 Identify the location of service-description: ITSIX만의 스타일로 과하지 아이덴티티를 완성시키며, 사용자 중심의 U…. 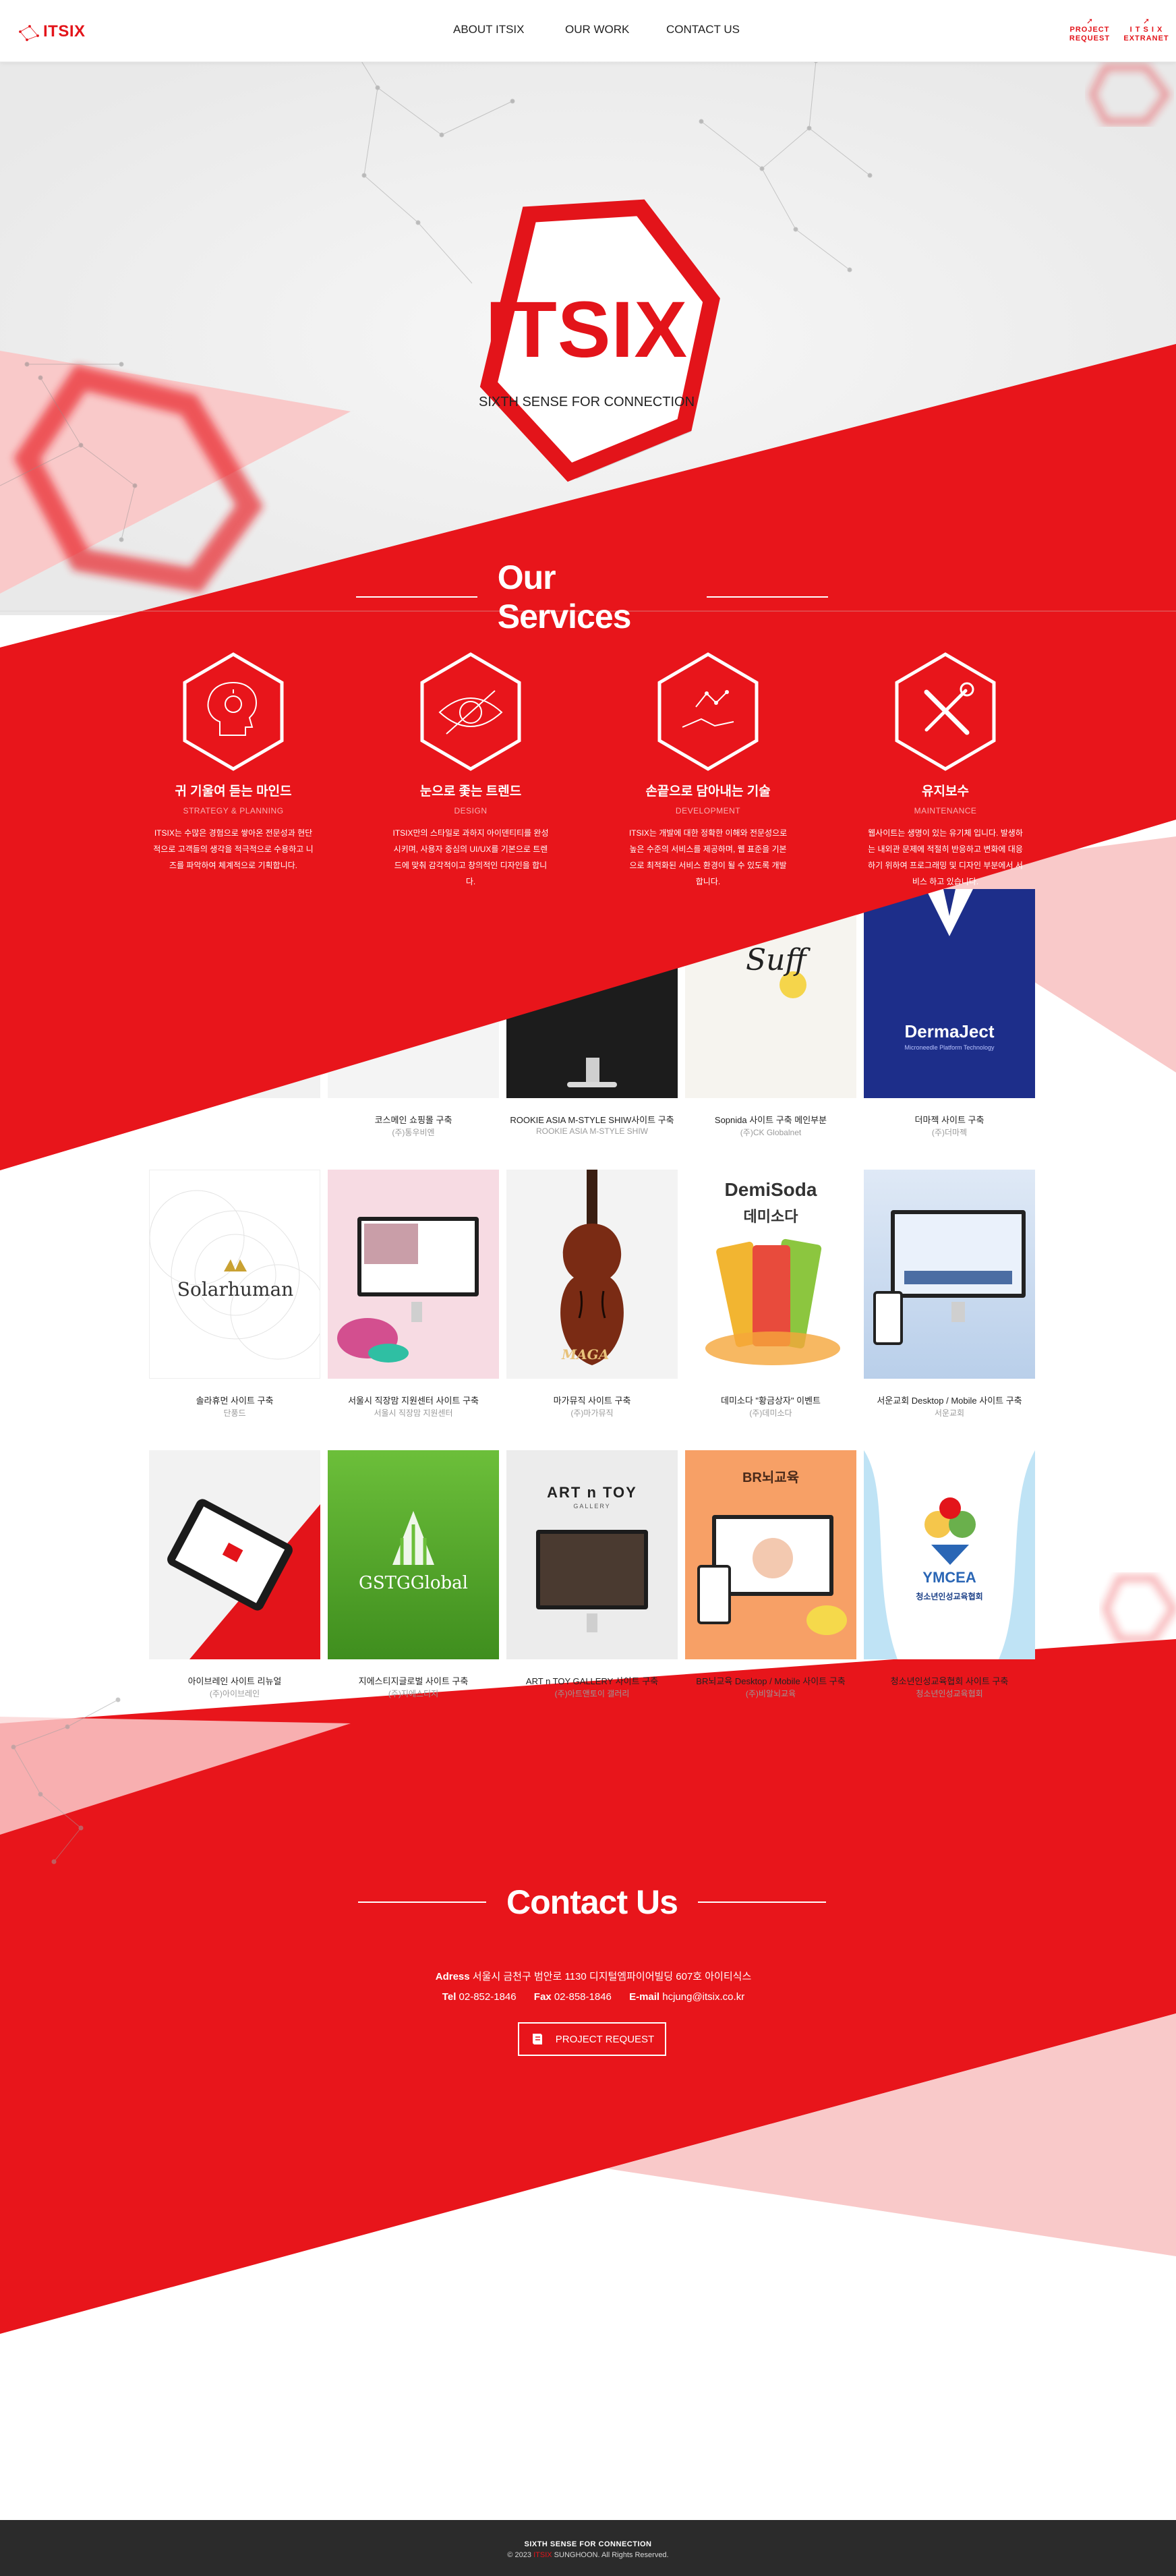
(470, 857).